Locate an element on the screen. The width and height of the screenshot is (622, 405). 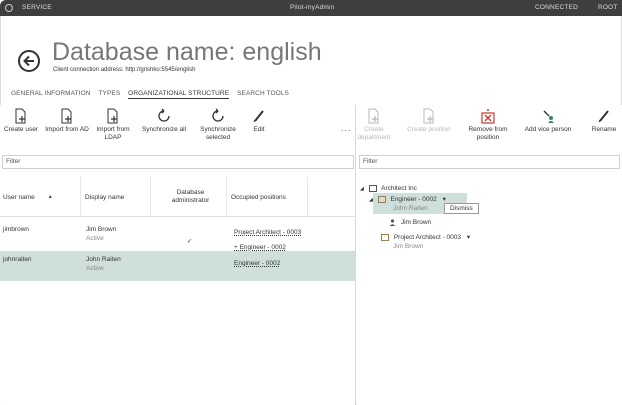
create-user-label: Create user is located at coordinates (21, 129).